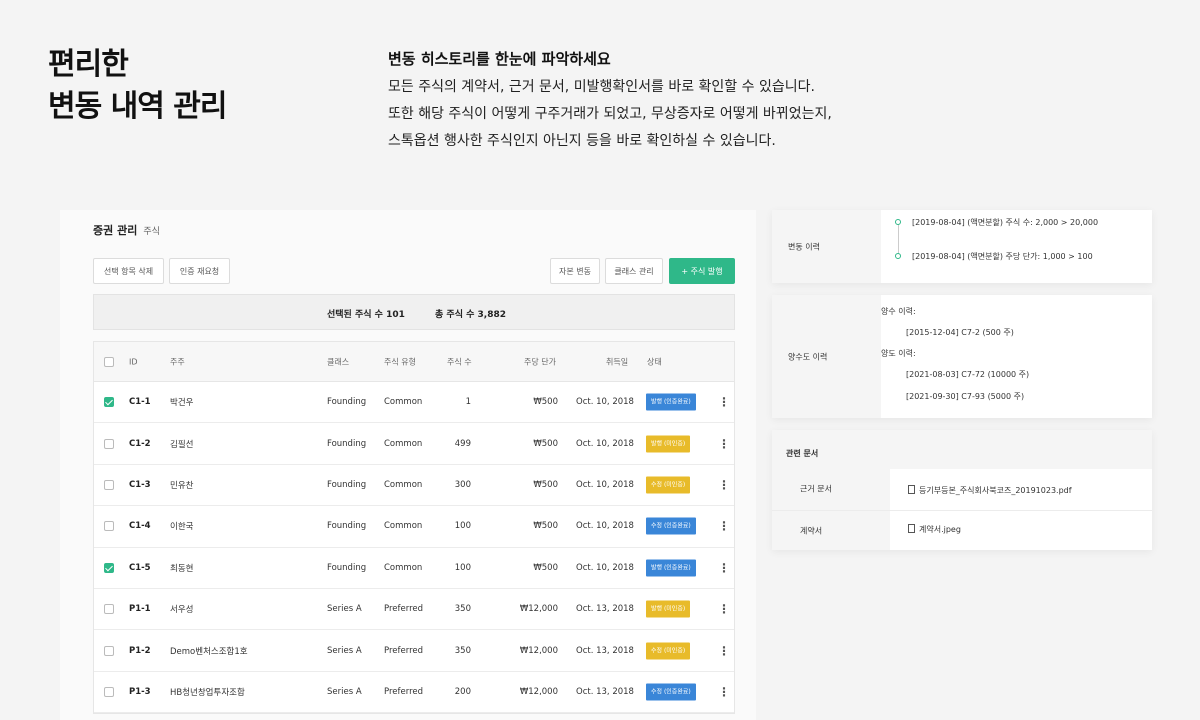 The width and height of the screenshot is (1200, 720). Describe the element at coordinates (540, 361) in the screenshot. I see `header-price: 주당 단가` at that location.